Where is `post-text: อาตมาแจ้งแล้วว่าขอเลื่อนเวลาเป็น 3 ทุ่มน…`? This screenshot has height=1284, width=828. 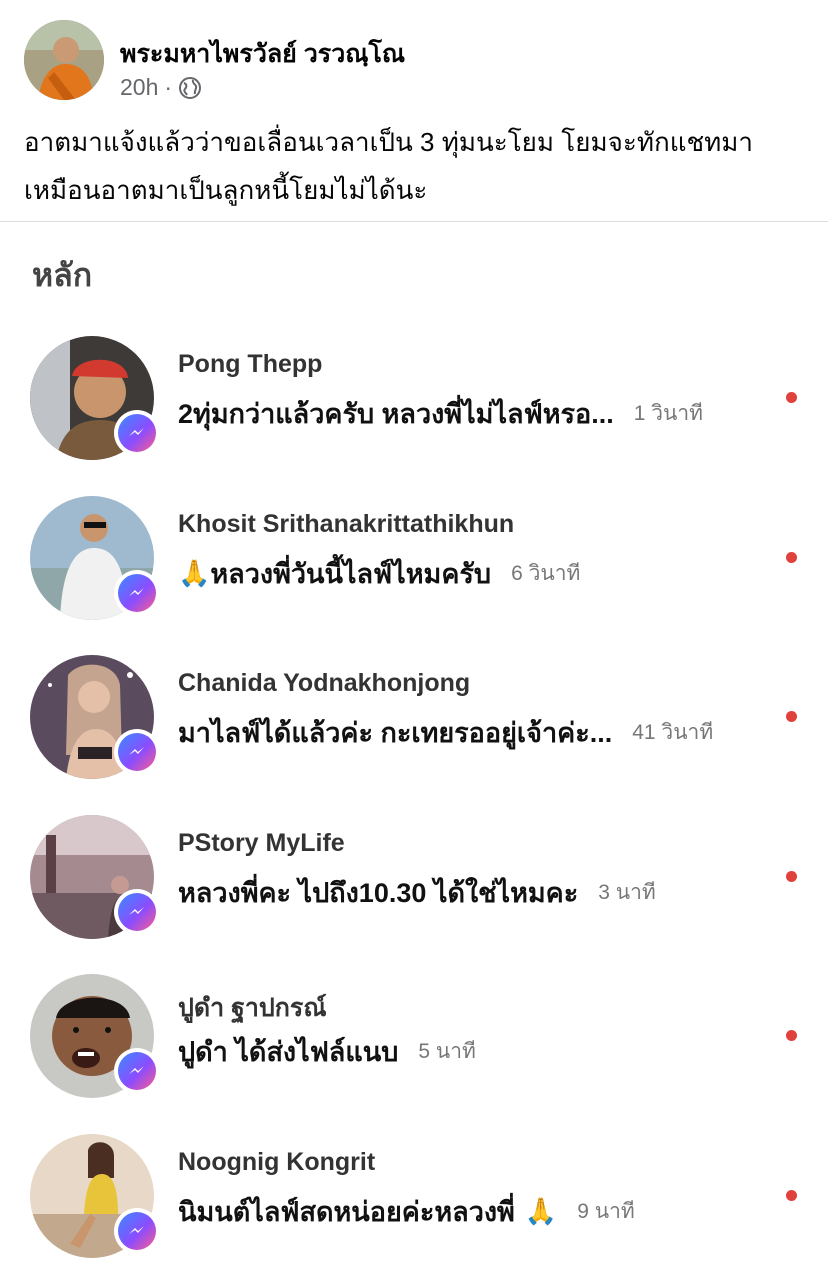 post-text: อาตมาแจ้งแล้วว่าขอเลื่อนเวลาเป็น 3 ทุ่มน… is located at coordinates (388, 166).